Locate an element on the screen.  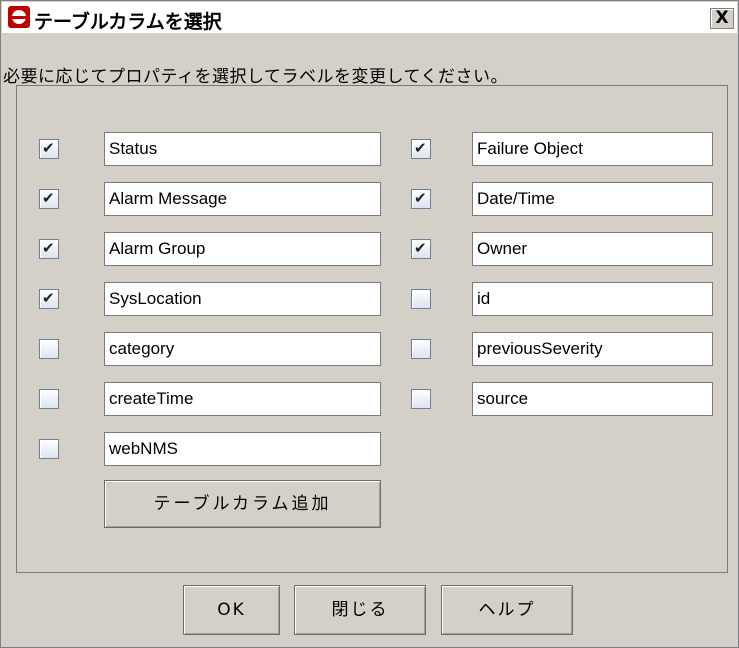
column-row: Date/Time is located at coordinates (562, 199).